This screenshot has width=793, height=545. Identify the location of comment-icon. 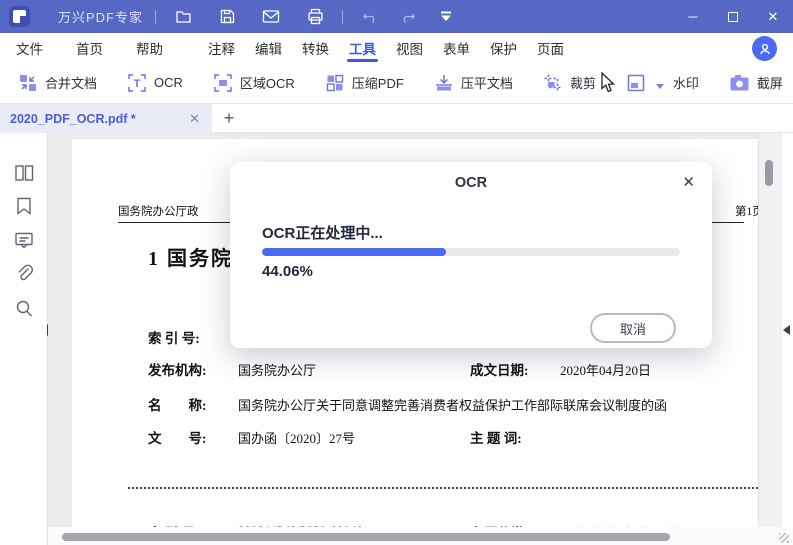
(24, 242).